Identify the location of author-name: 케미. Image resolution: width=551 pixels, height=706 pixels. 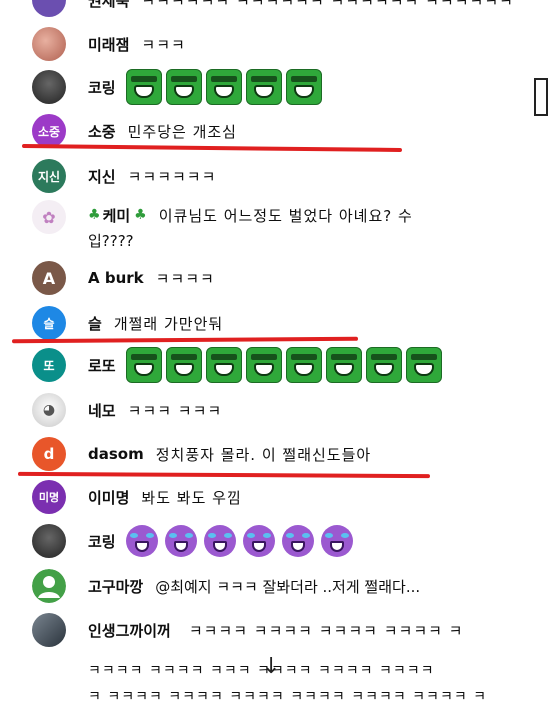
(117, 215).